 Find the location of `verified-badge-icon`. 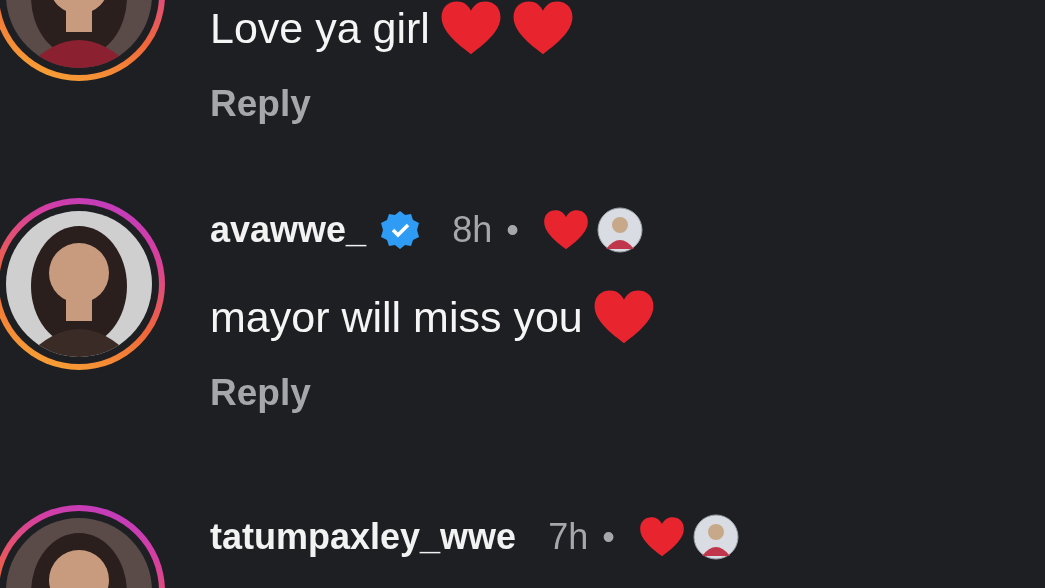

verified-badge-icon is located at coordinates (400, 230).